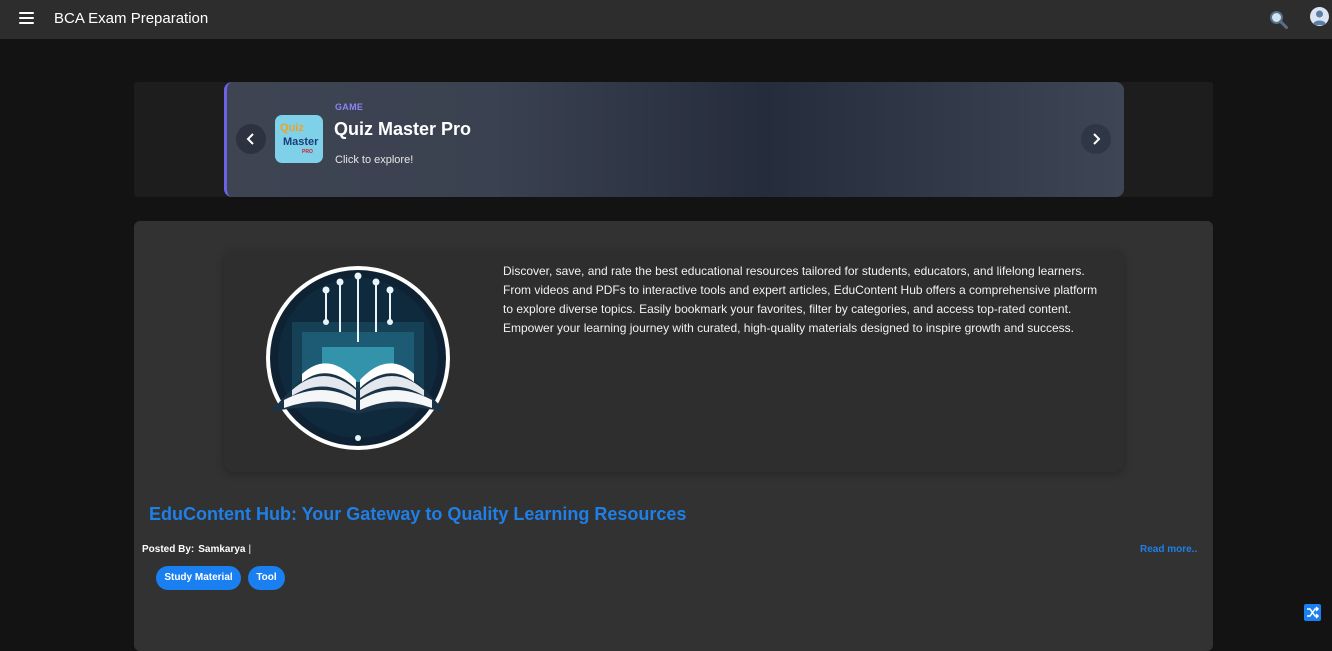 The width and height of the screenshot is (1332, 651). I want to click on promo-category: GAME, so click(349, 107).